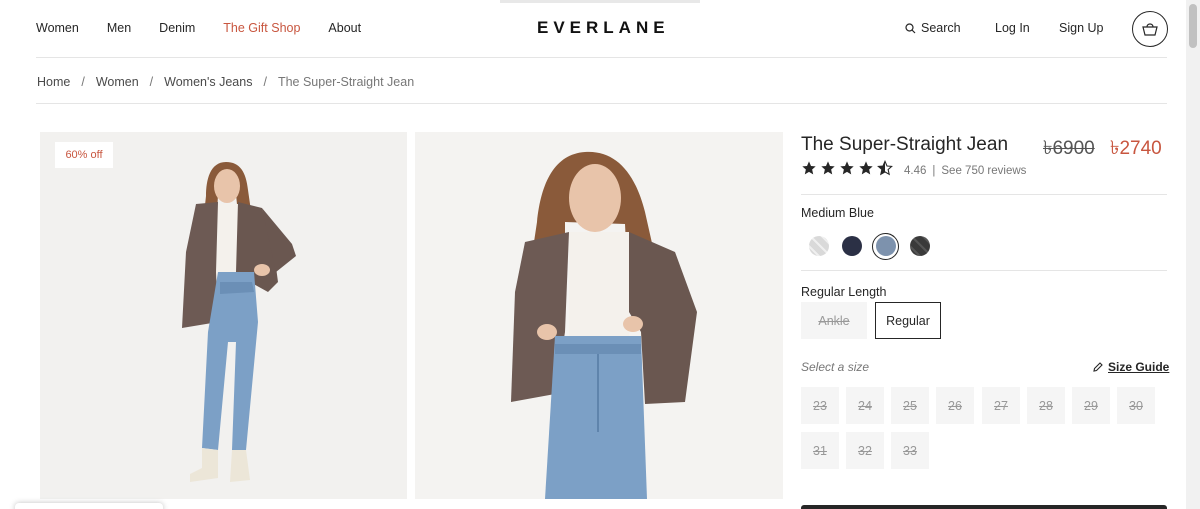 This screenshot has height=509, width=1200. Describe the element at coordinates (119, 28) in the screenshot. I see `nav-men: Men` at that location.